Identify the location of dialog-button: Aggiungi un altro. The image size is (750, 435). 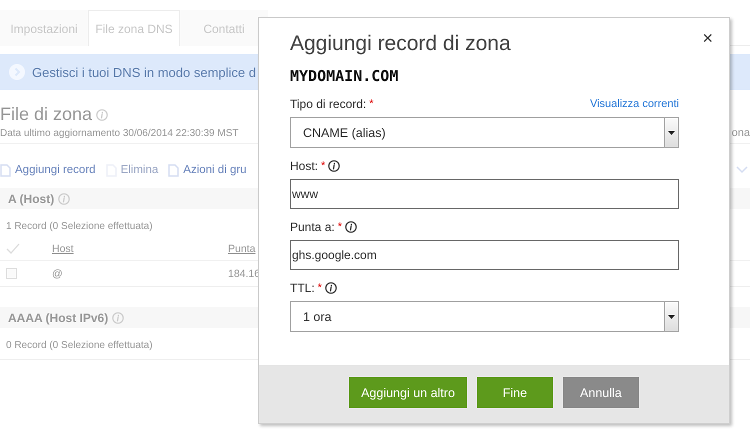
(408, 392).